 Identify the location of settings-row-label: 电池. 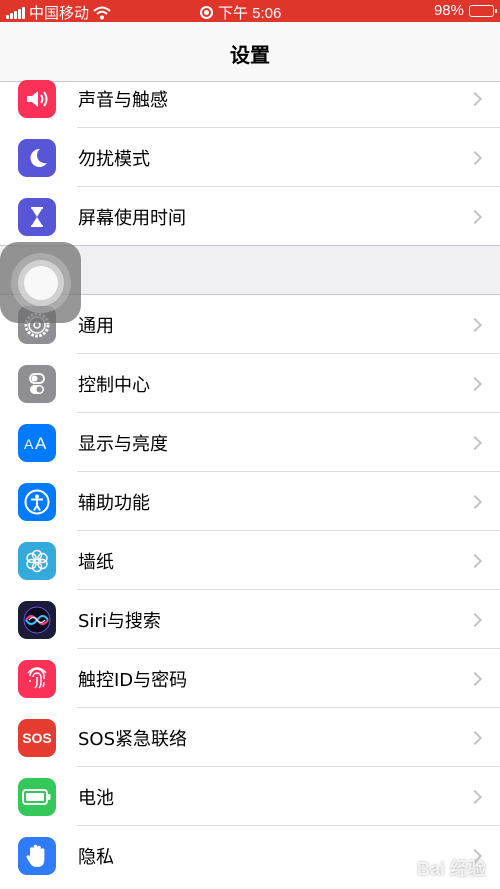
(96, 798).